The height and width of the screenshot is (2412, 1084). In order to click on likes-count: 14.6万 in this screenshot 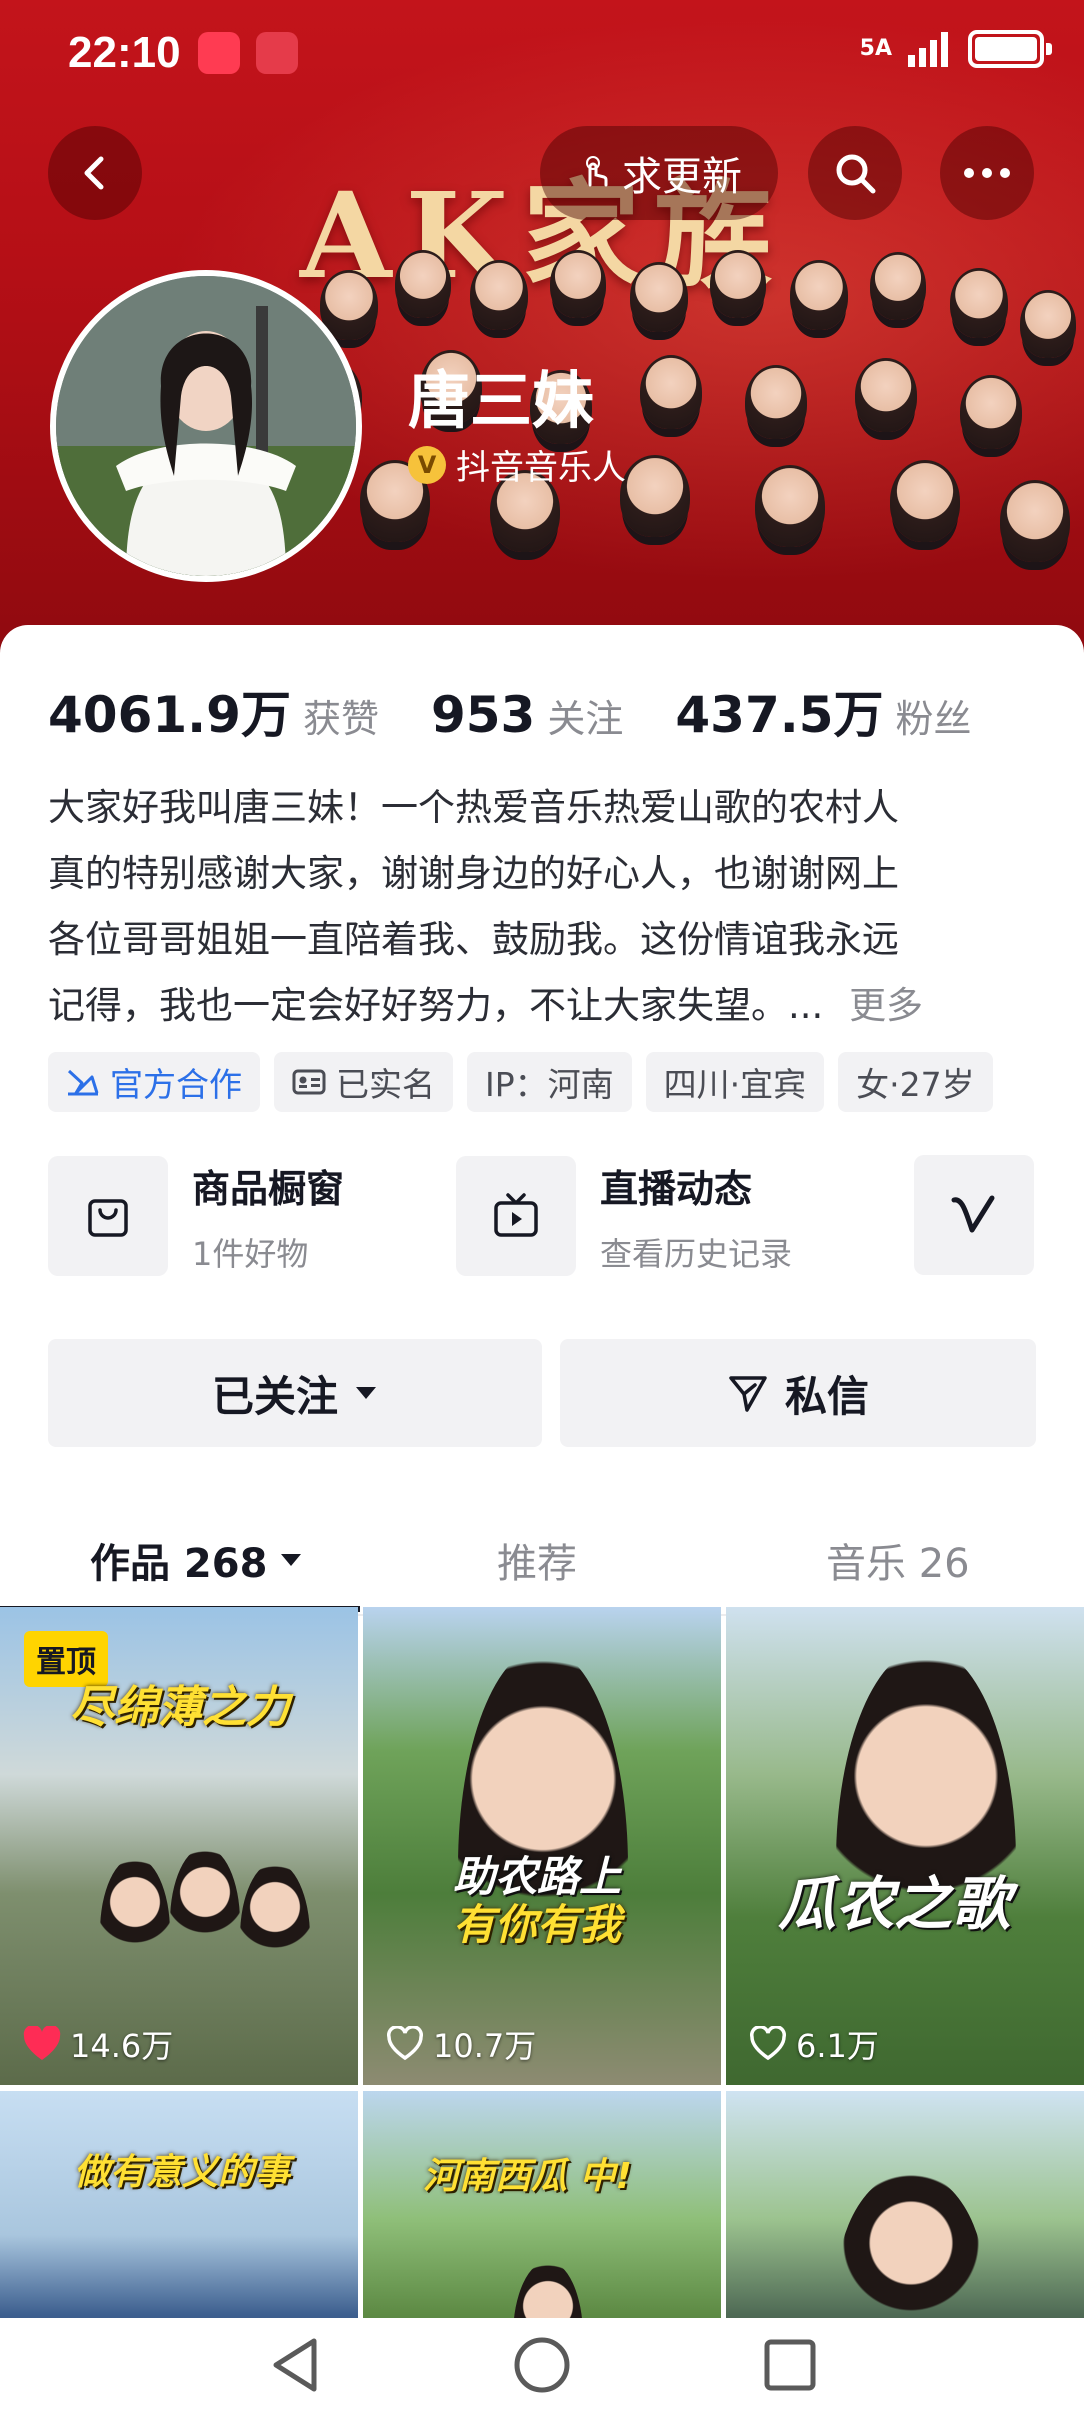, I will do `click(122, 2046)`.